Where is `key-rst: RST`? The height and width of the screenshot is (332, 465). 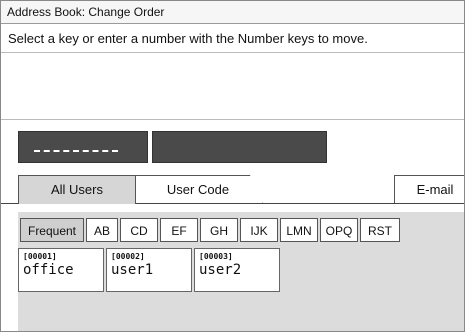 key-rst: RST is located at coordinates (380, 230).